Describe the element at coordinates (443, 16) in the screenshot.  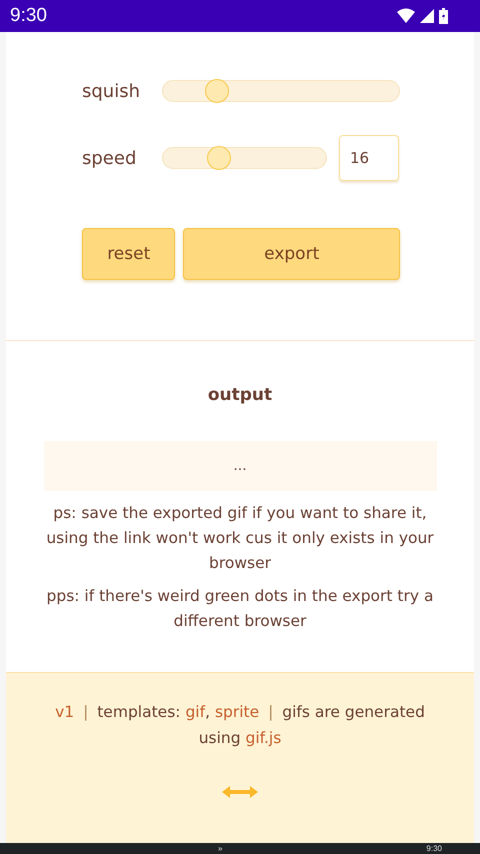
I see `battery-icon` at that location.